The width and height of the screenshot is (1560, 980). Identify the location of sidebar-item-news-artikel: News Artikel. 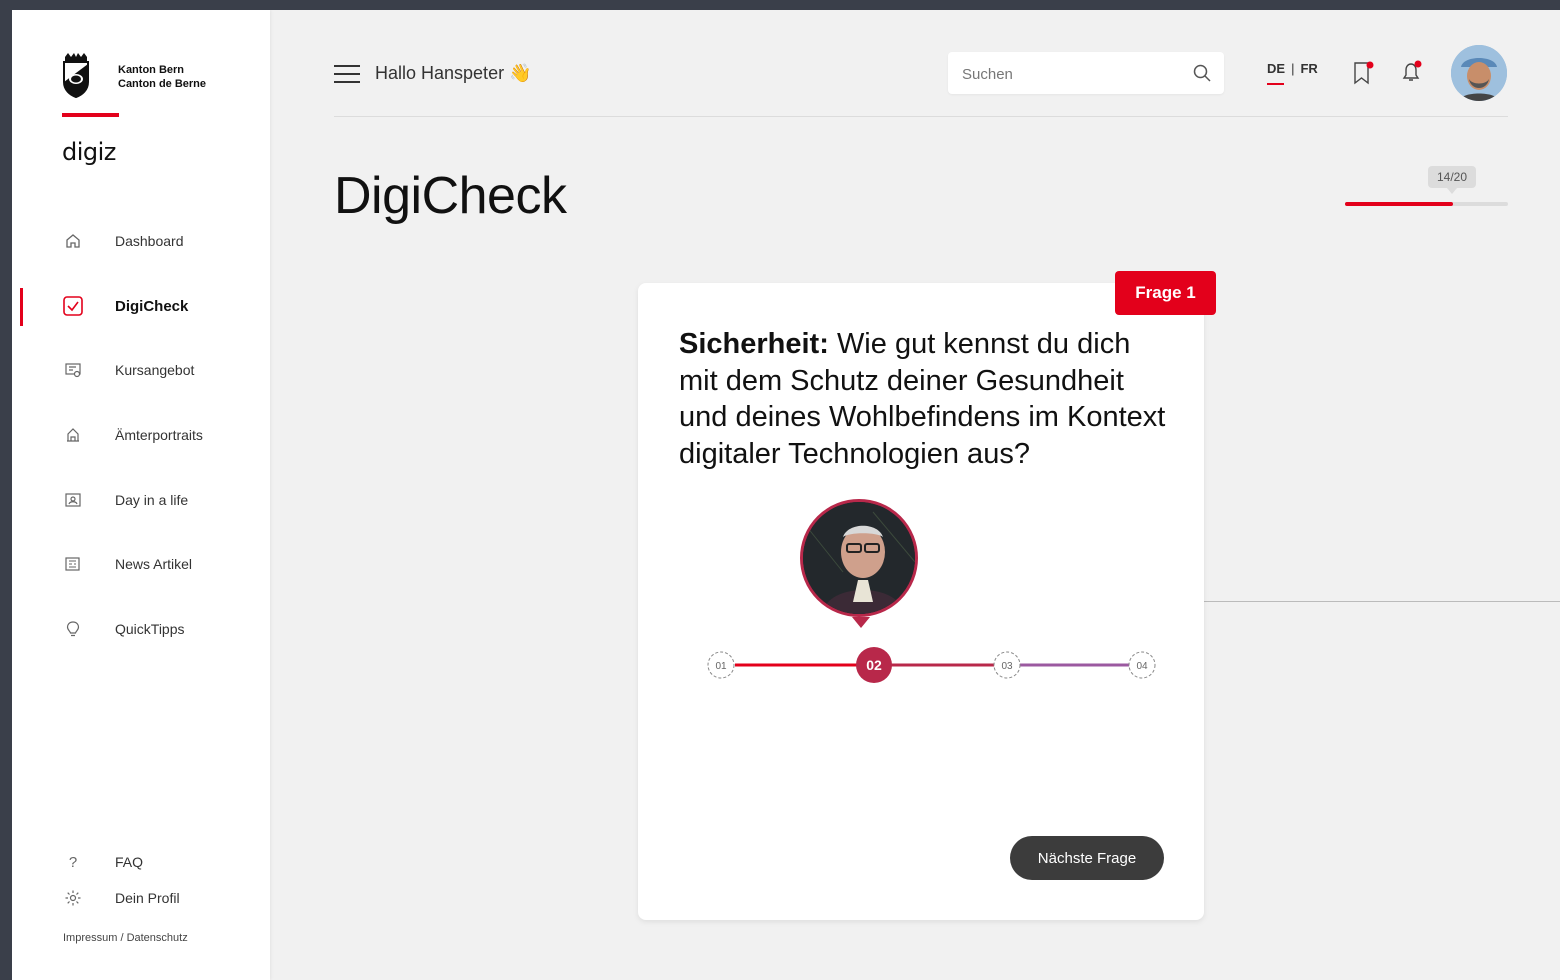
(141, 564).